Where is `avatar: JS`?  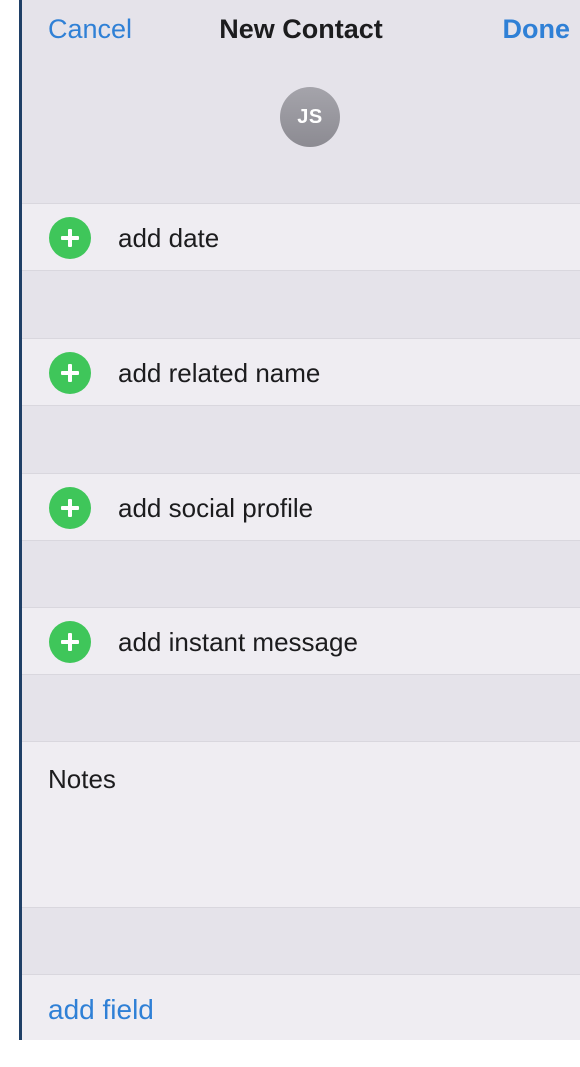 avatar: JS is located at coordinates (310, 117).